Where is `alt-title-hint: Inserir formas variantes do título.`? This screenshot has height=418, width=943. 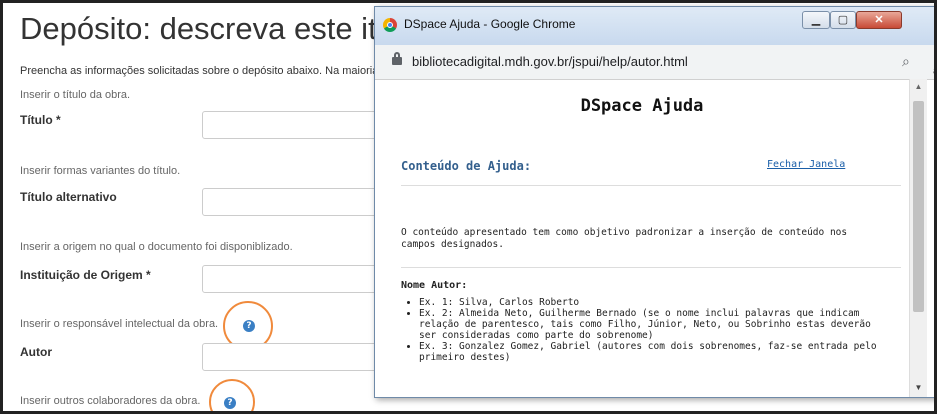
alt-title-hint: Inserir formas variantes do título. is located at coordinates (100, 171).